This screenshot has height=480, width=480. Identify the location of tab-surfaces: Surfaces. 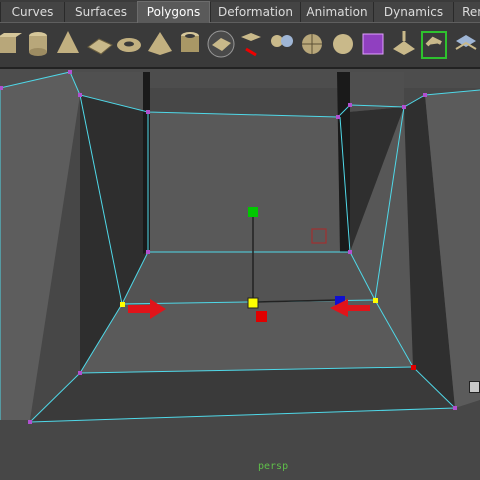
(100, 12).